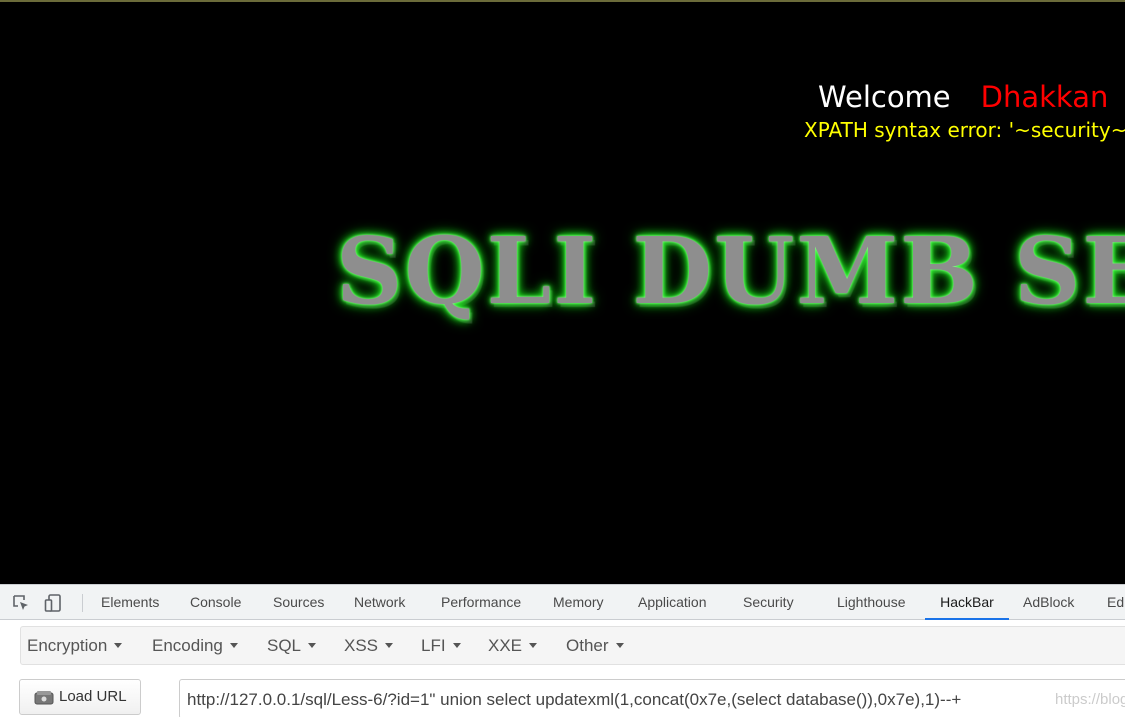  I want to click on error-message: XPATH syntax error: '~security~', so click(964, 130).